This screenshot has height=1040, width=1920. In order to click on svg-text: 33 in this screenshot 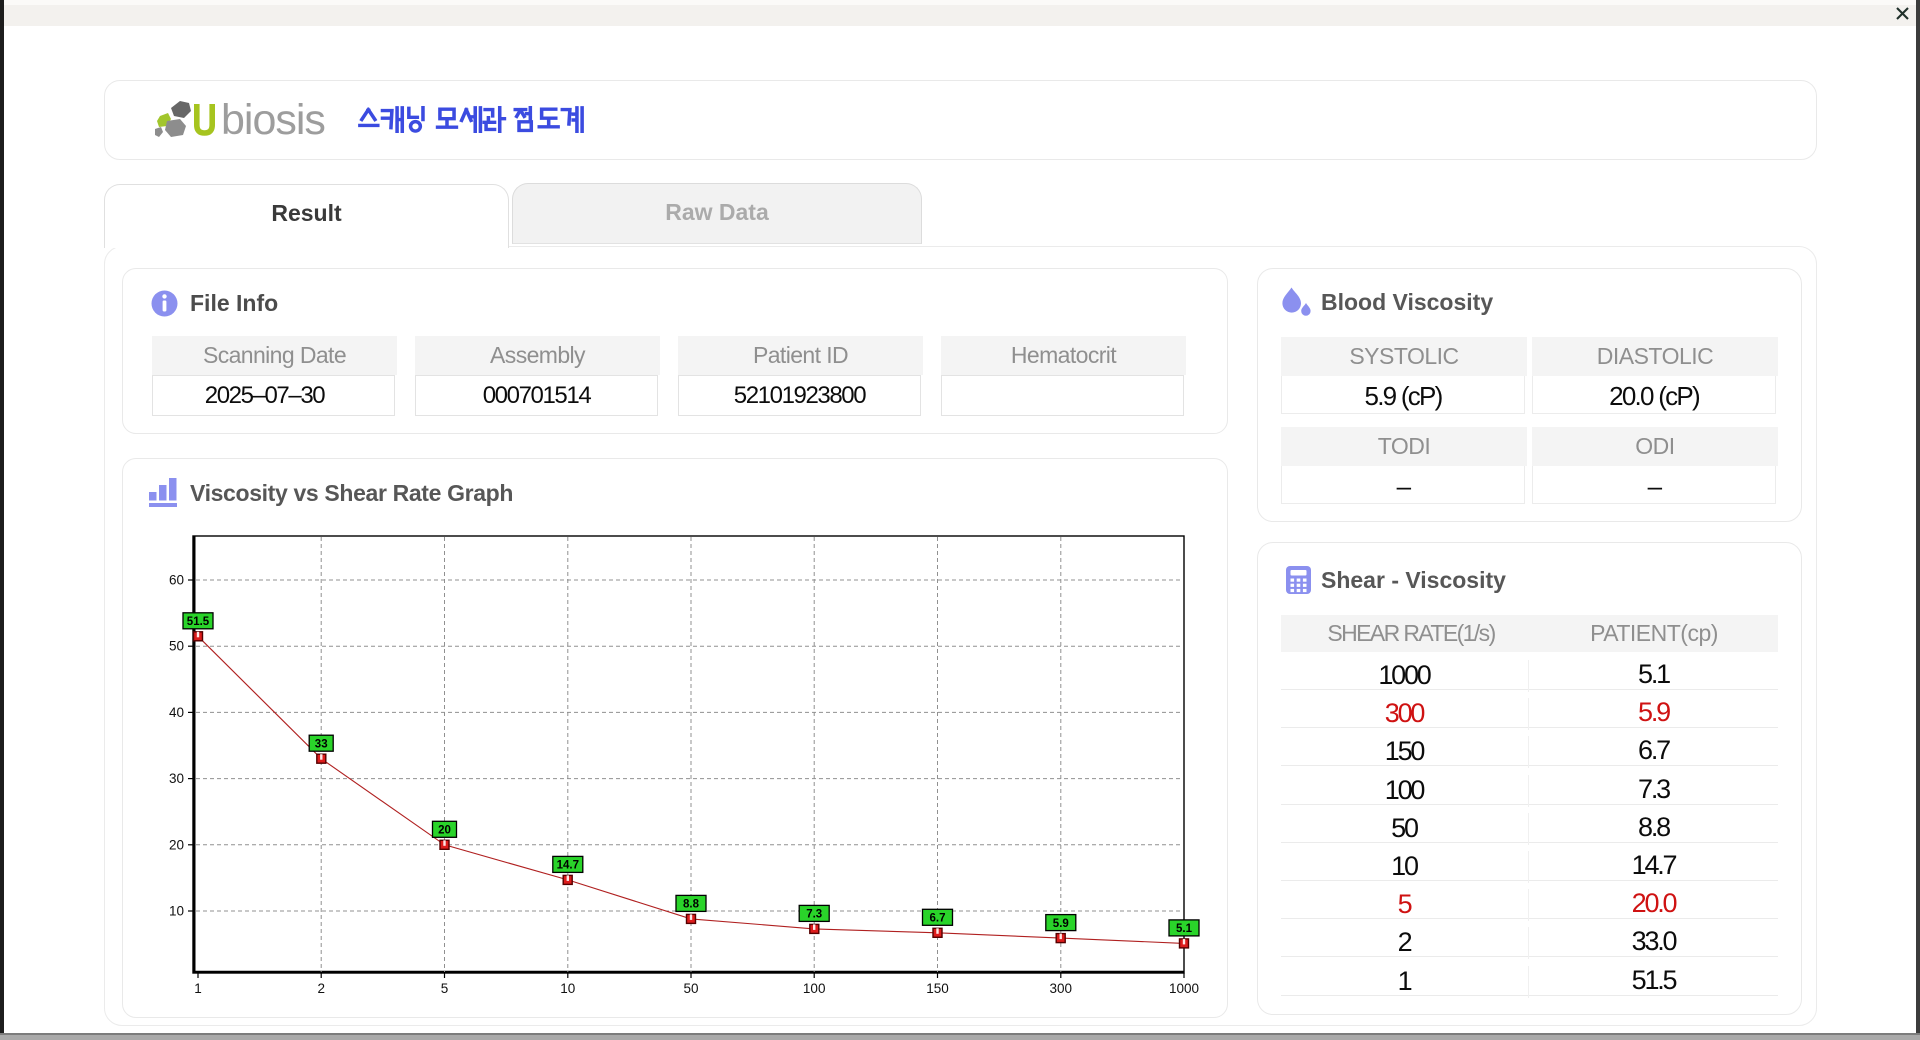, I will do `click(321, 744)`.